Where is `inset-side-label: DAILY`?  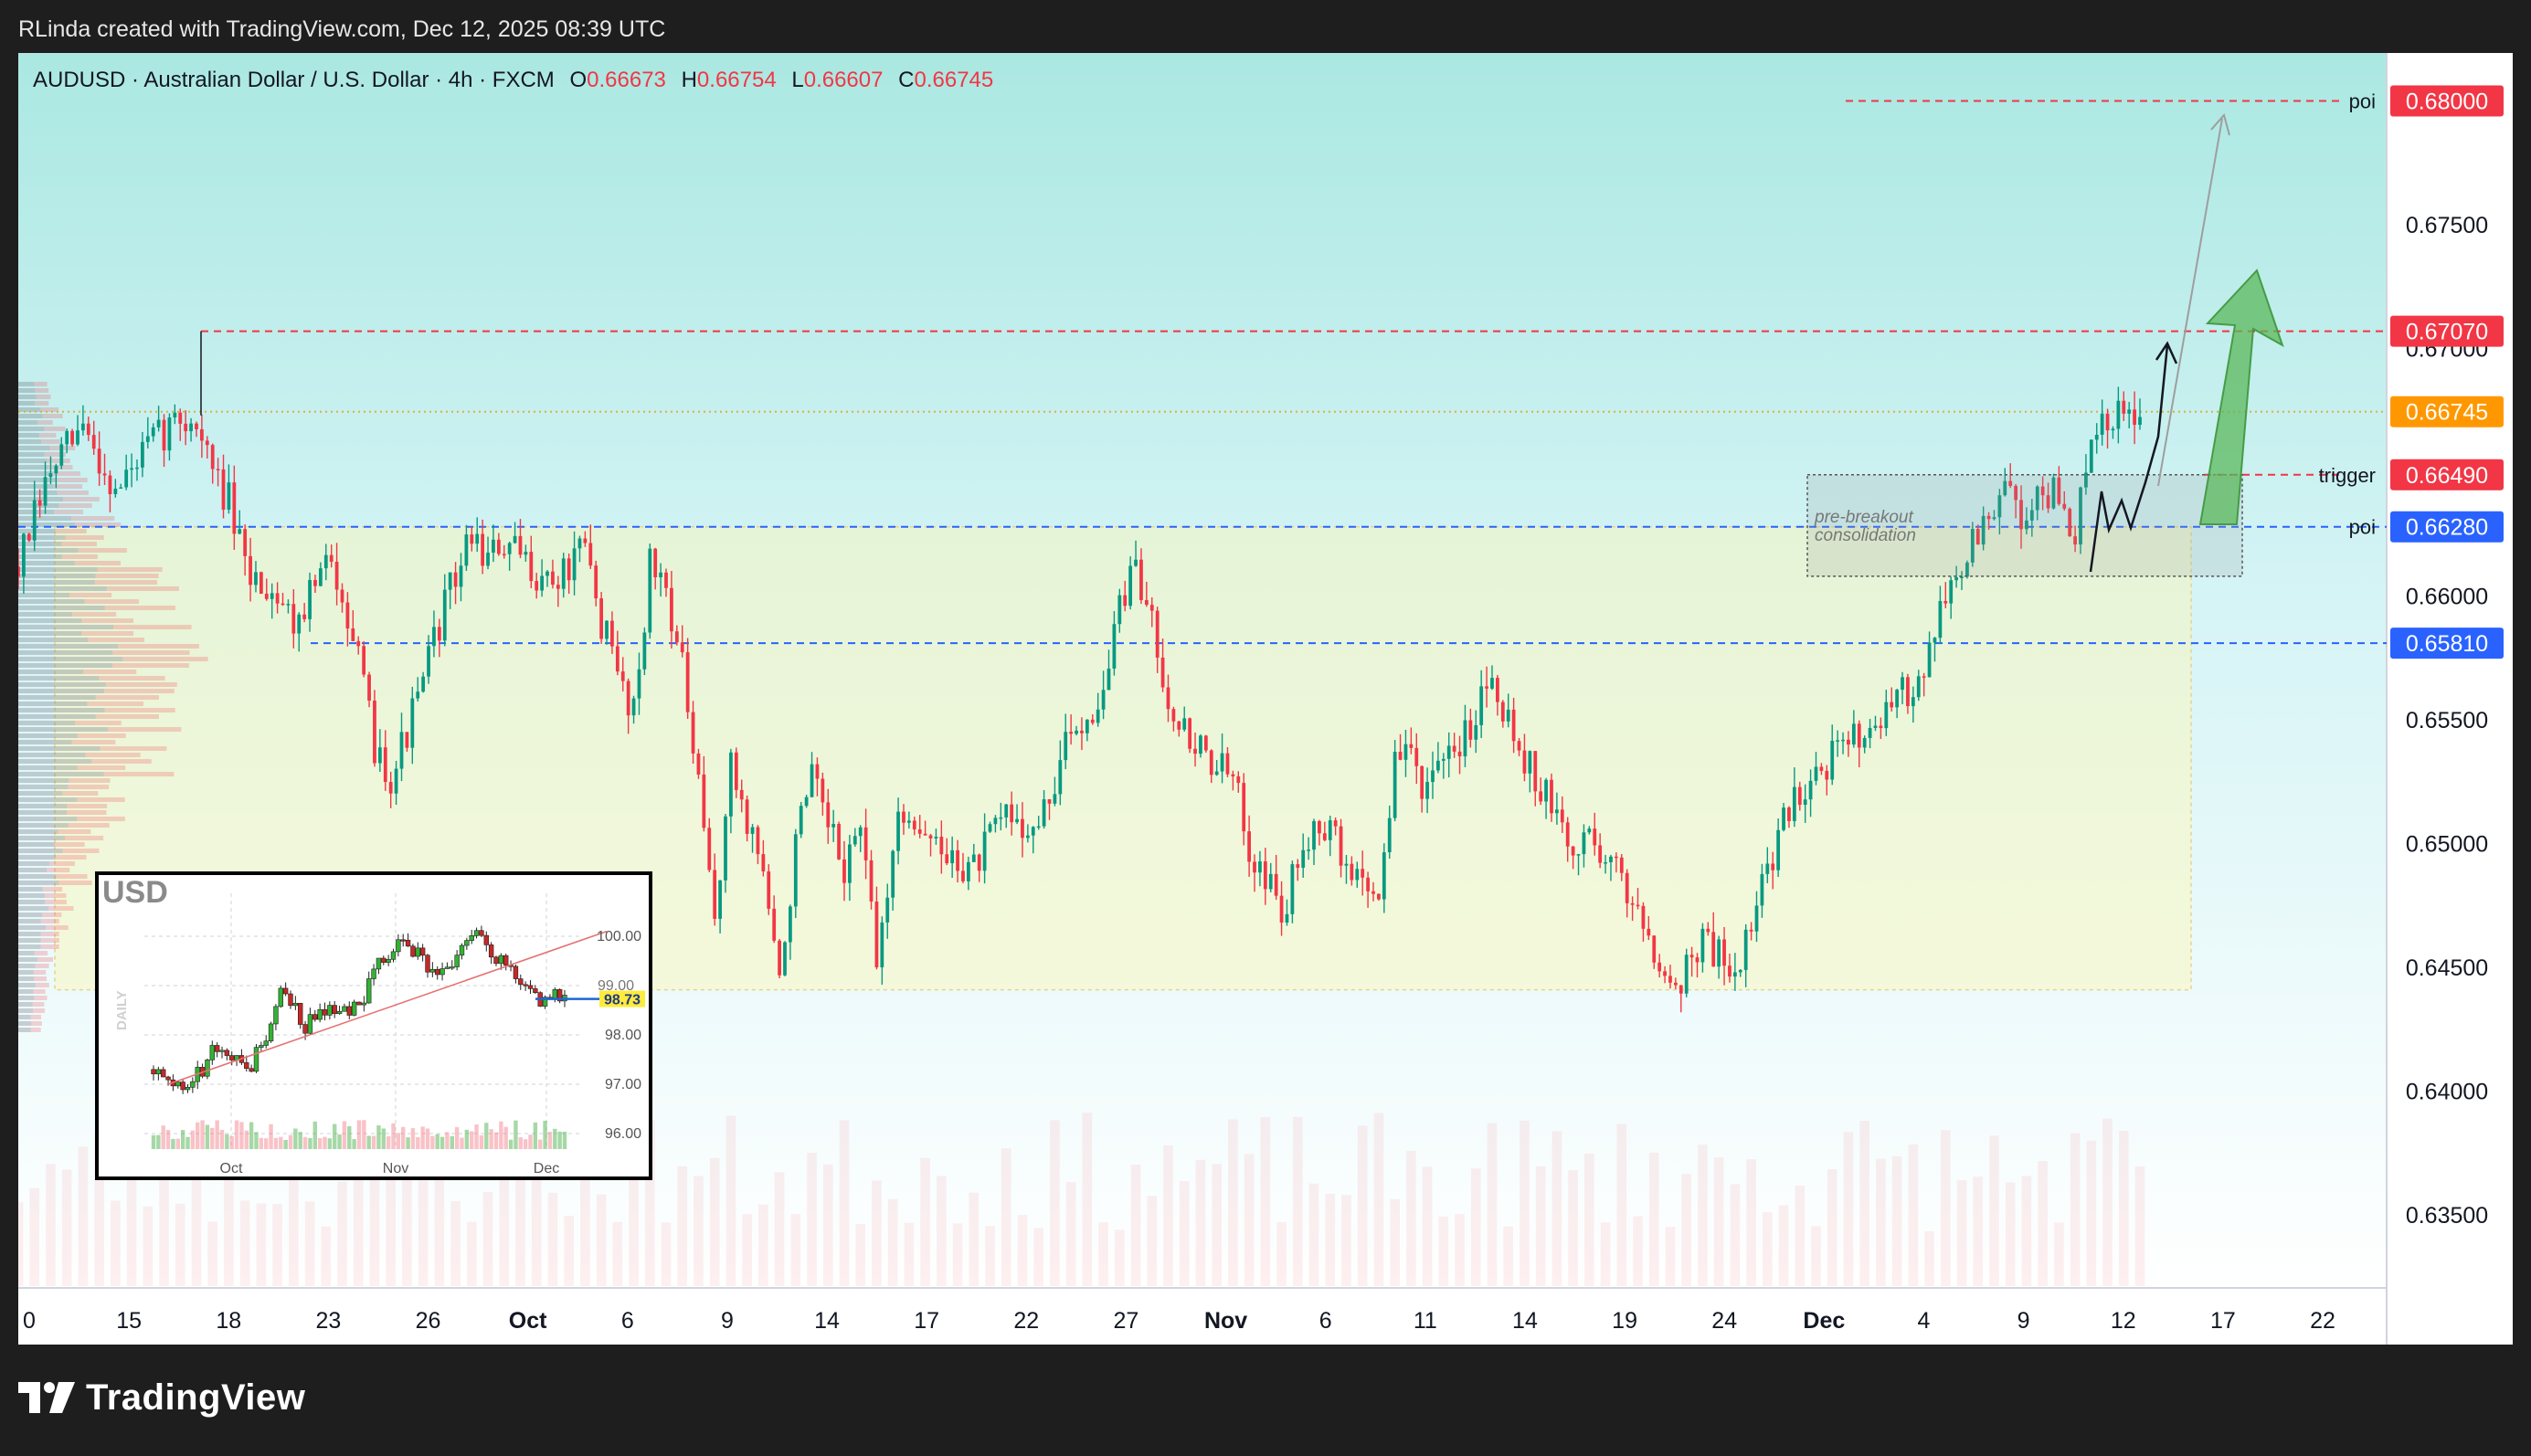
inset-side-label: DAILY is located at coordinates (122, 1010).